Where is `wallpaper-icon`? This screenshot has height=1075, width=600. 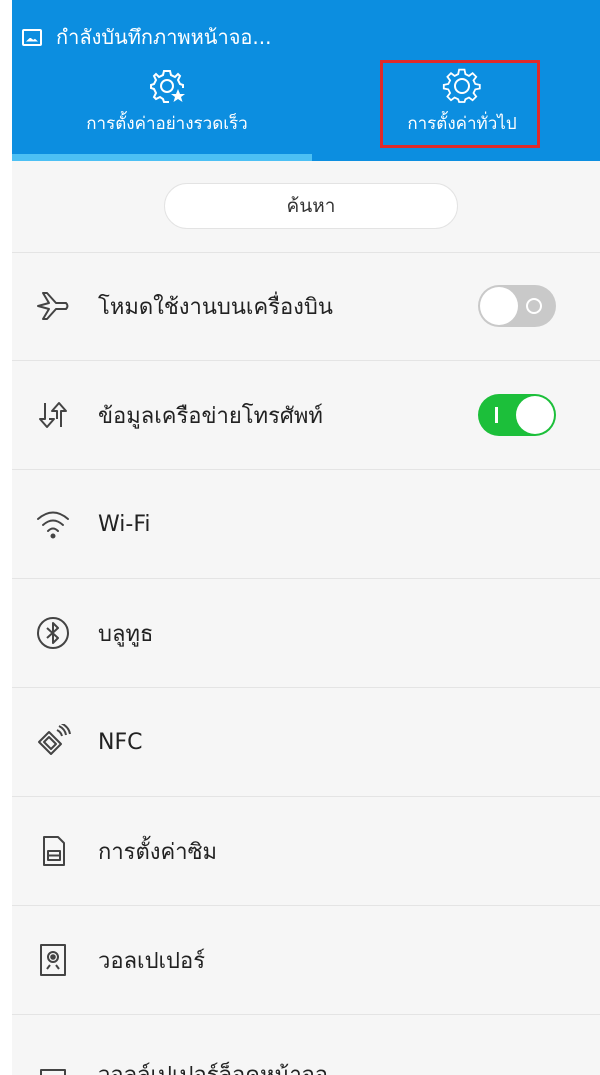
wallpaper-icon is located at coordinates (53, 960).